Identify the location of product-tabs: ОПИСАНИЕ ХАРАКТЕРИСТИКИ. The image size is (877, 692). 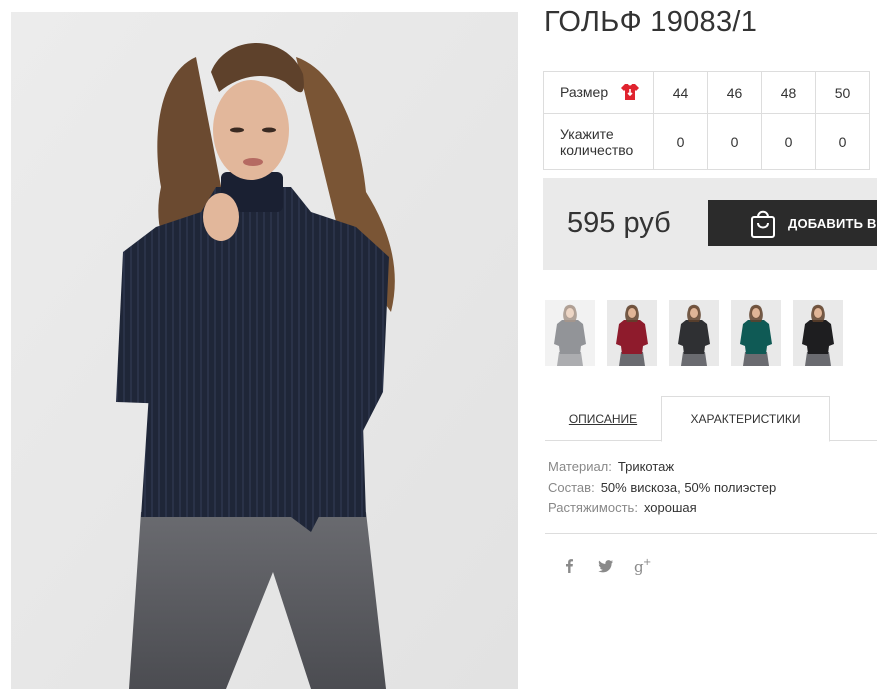
(711, 419).